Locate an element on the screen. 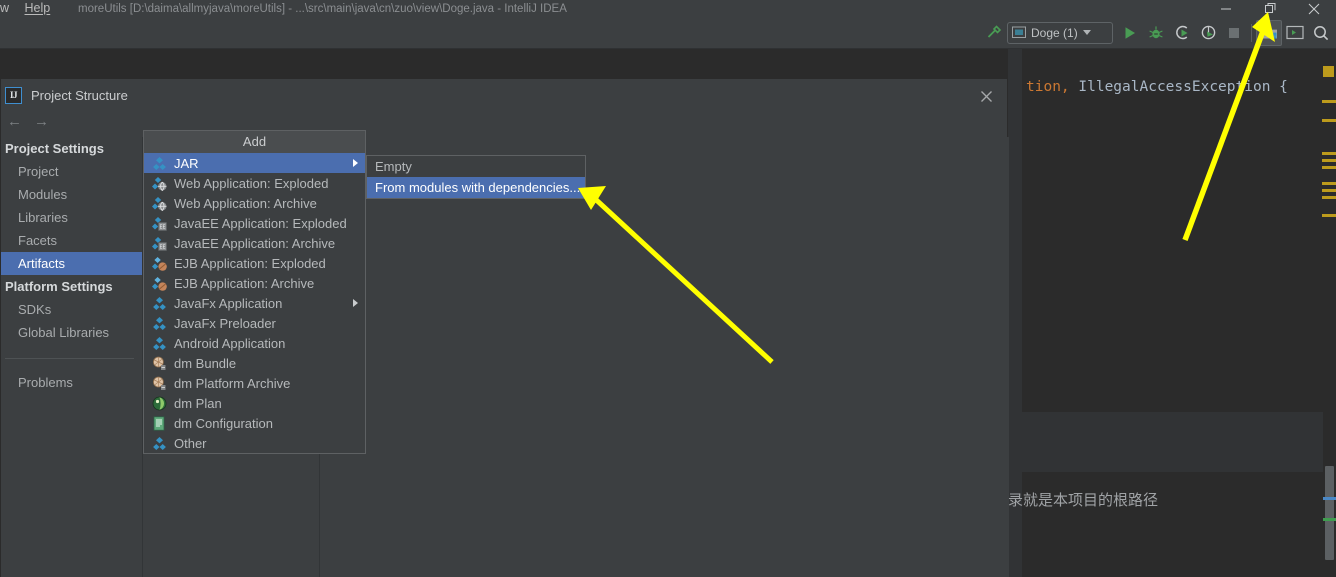  javafx-app-icon is located at coordinates (159, 303).